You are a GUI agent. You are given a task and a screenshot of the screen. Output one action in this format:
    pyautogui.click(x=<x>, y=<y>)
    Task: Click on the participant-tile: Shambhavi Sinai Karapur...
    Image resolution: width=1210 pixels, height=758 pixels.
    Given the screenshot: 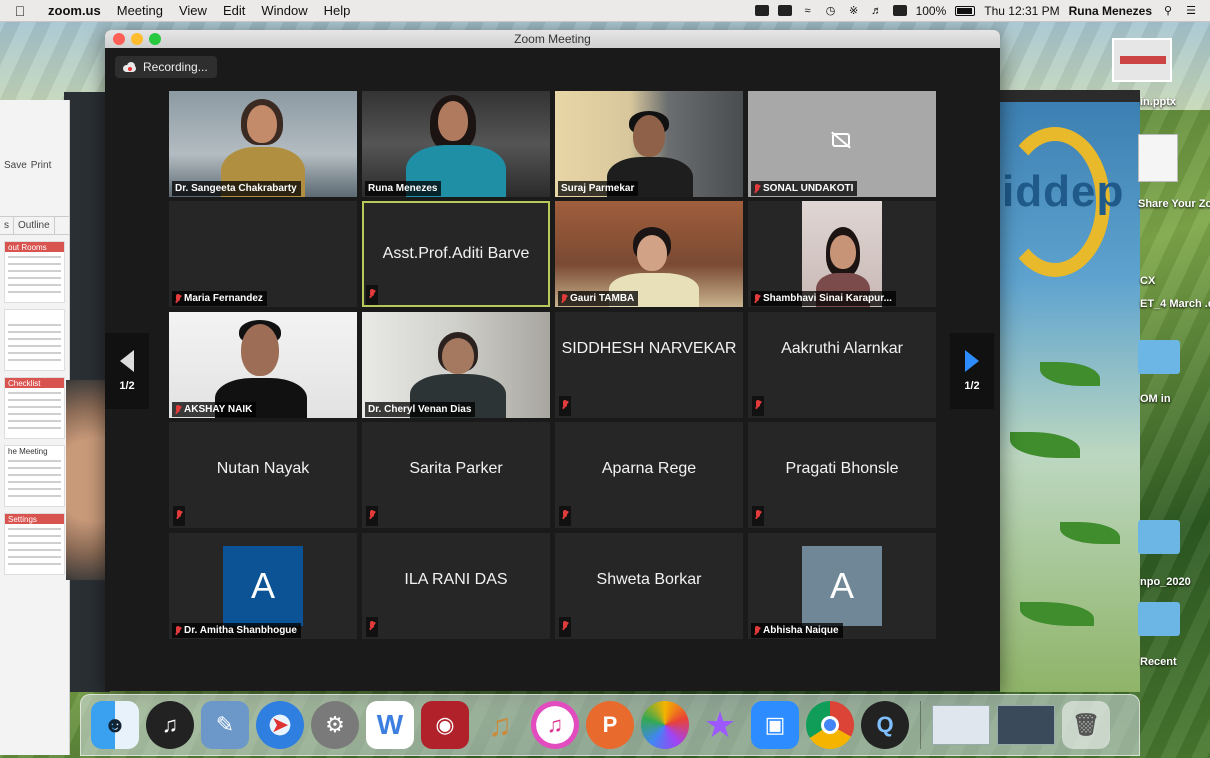 What is the action you would take?
    pyautogui.click(x=842, y=254)
    